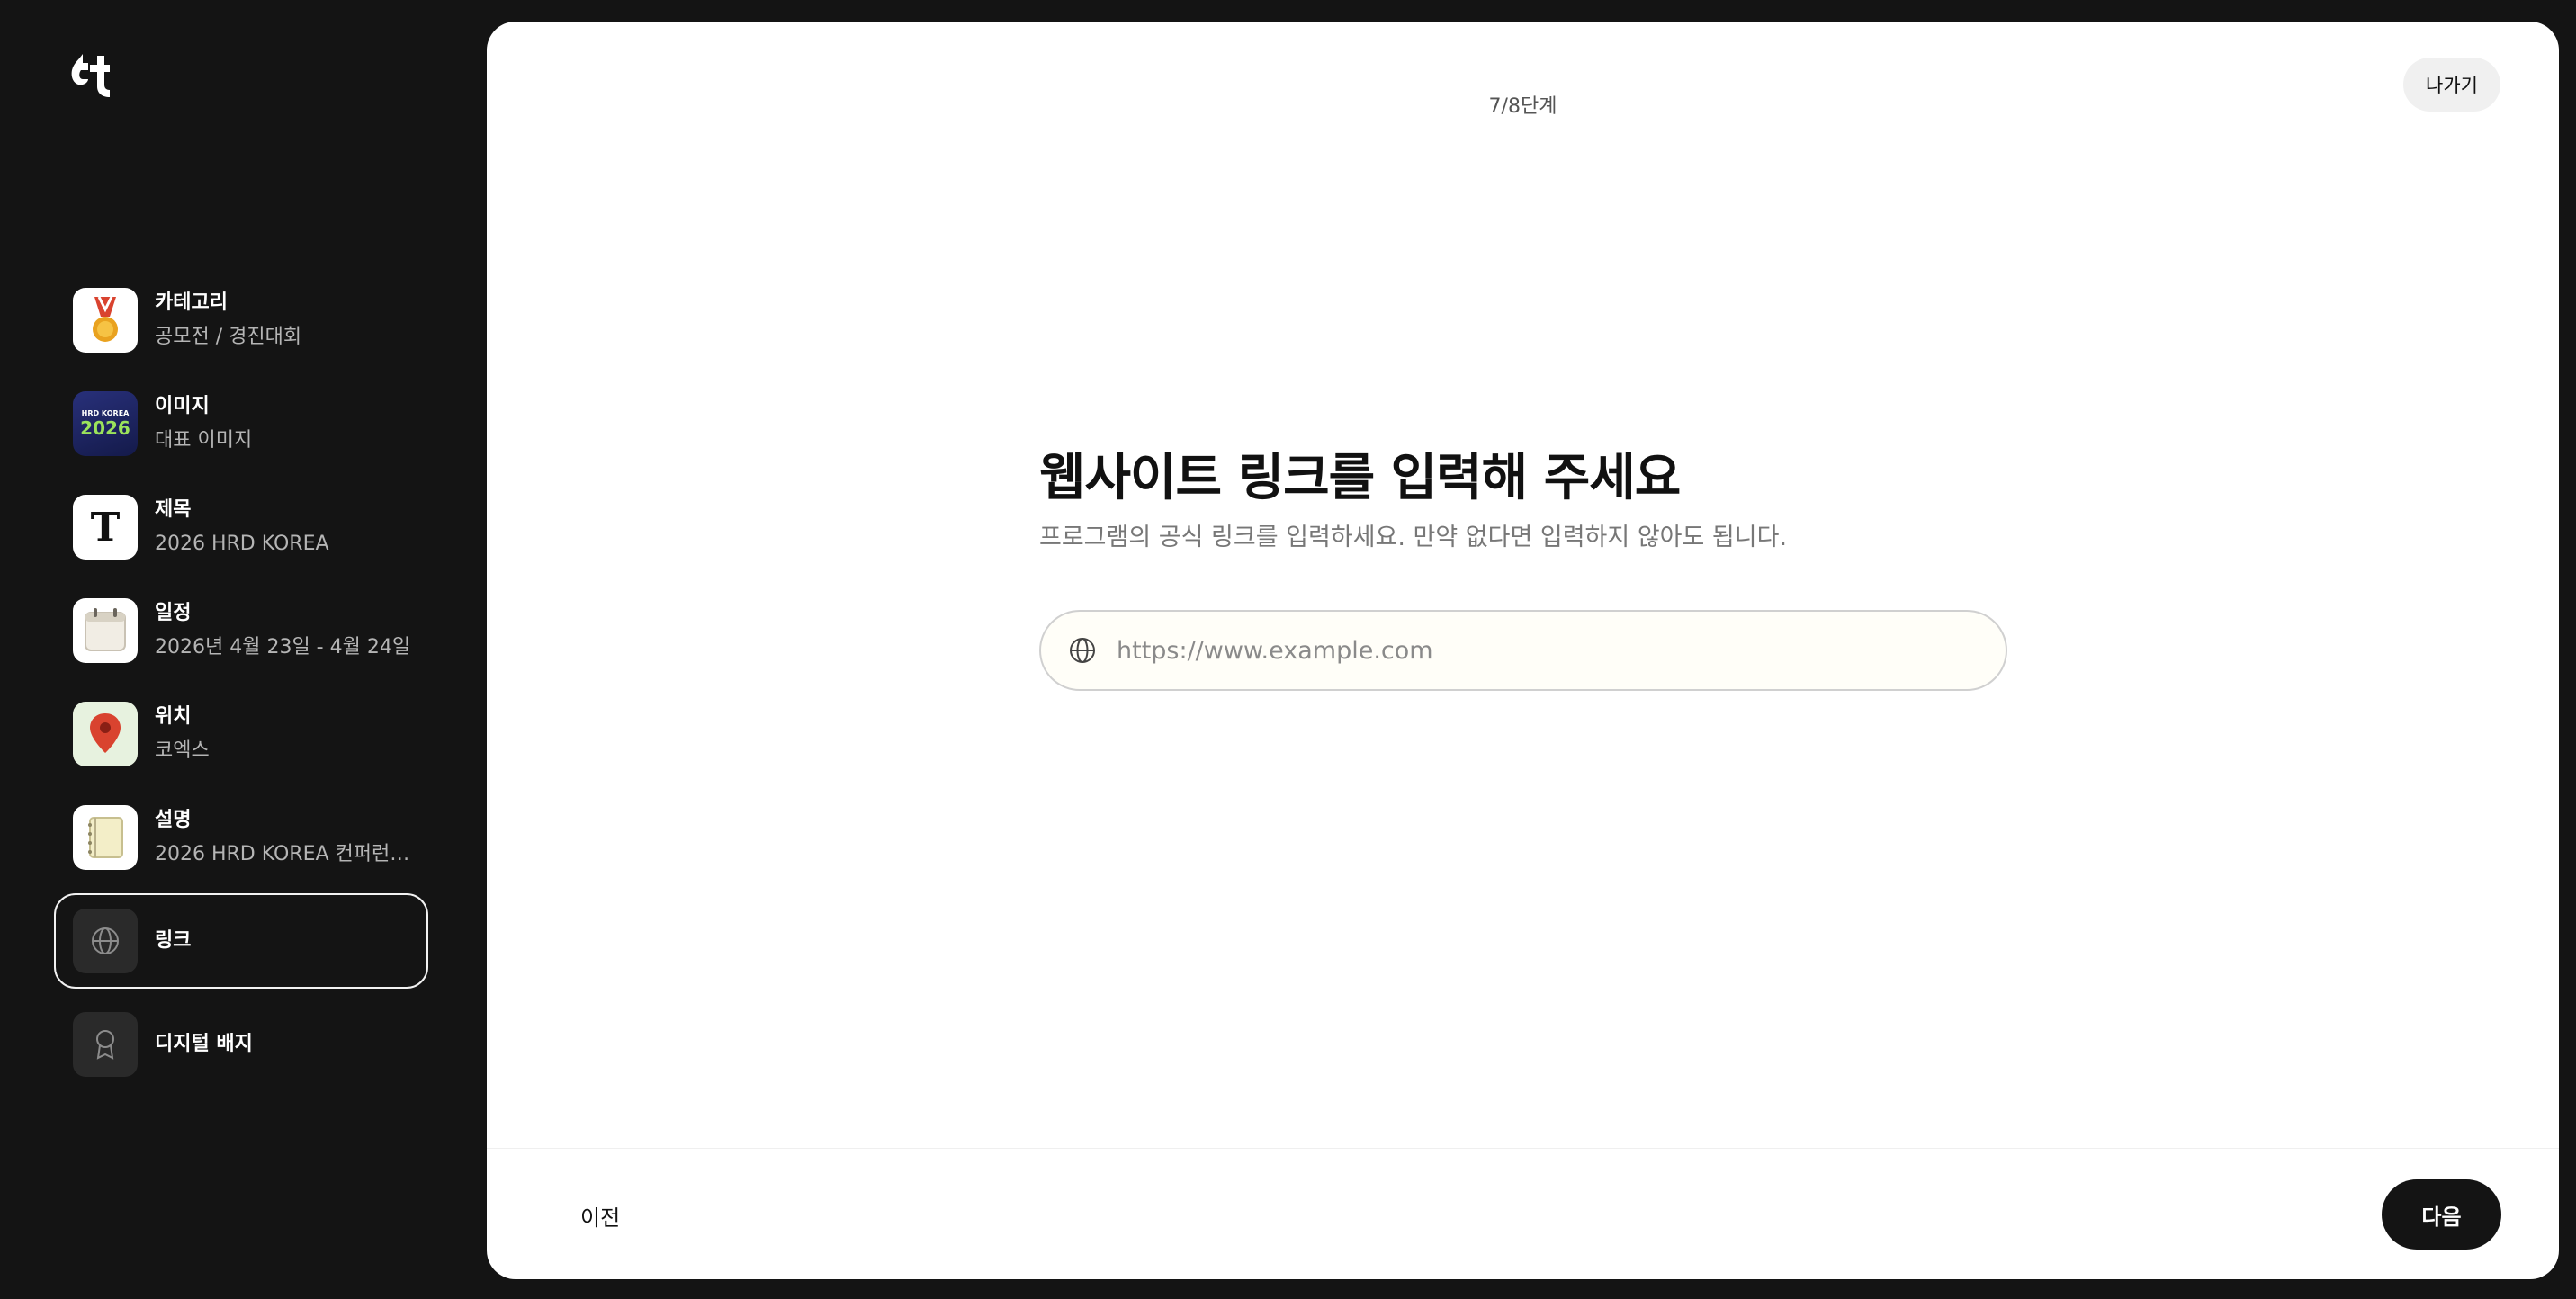 Image resolution: width=2576 pixels, height=1299 pixels. I want to click on step-label: 일정, so click(174, 613).